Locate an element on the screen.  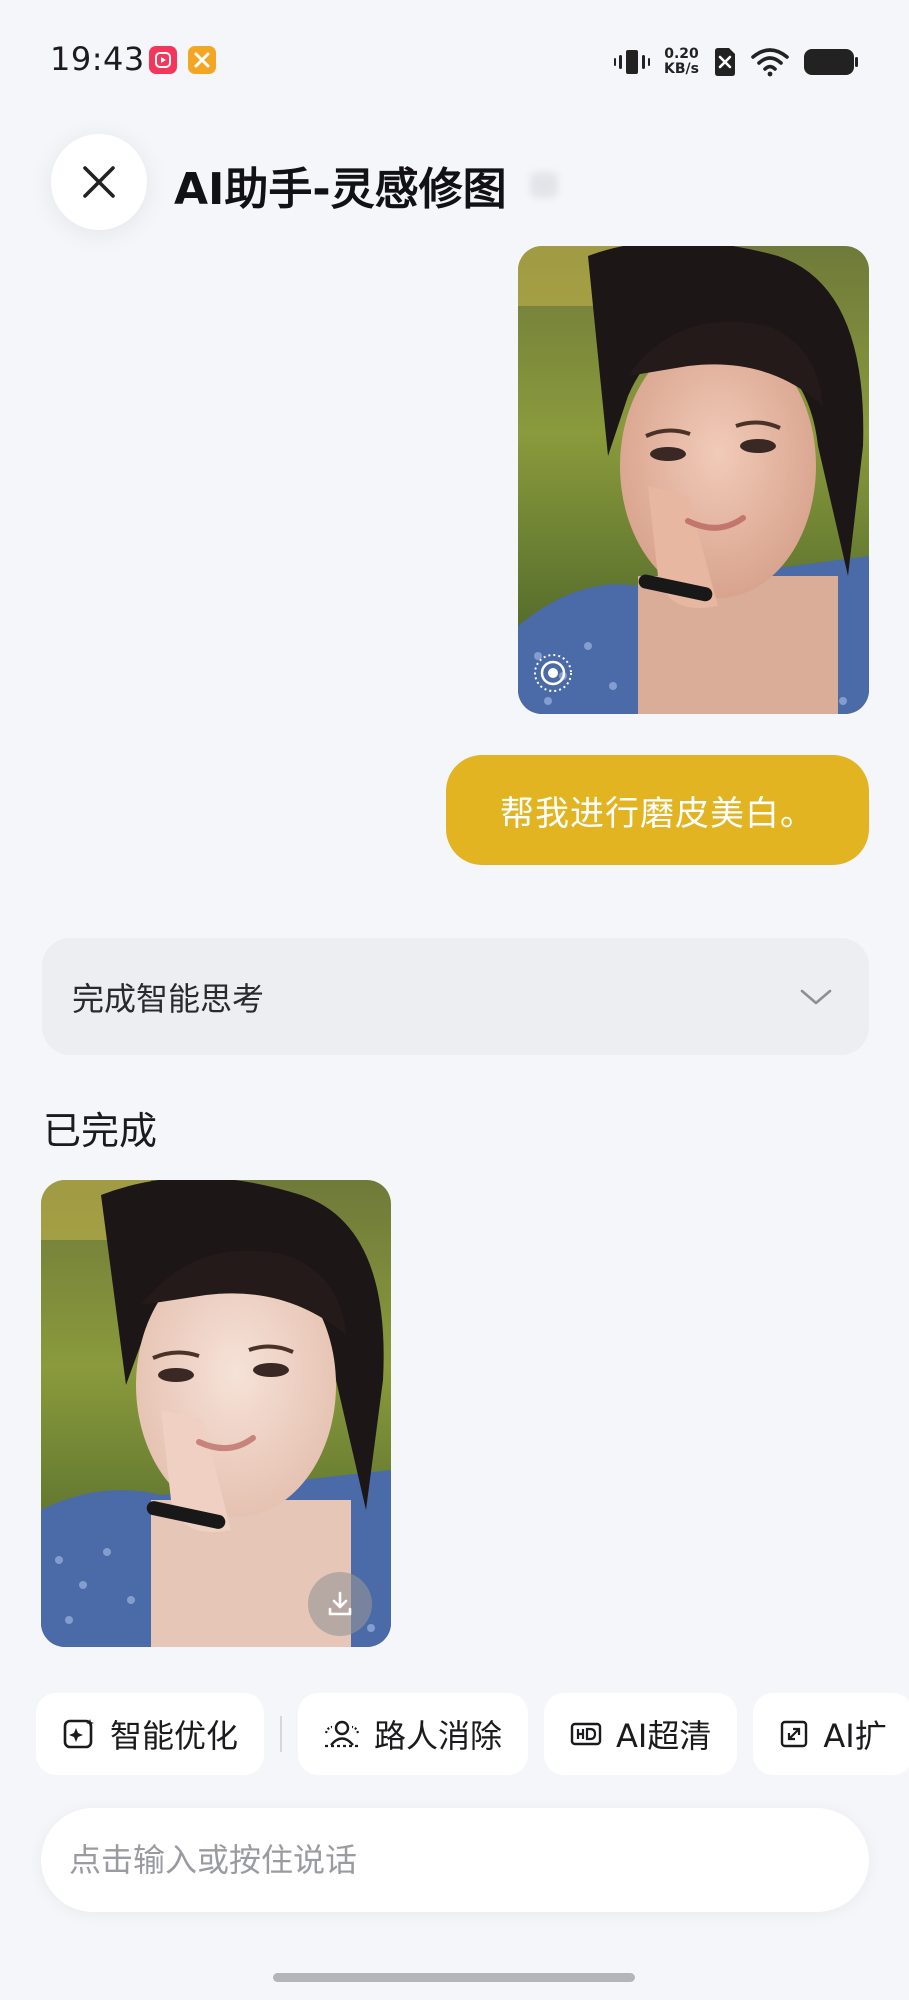
ai-expand-label: AI扩 is located at coordinates (855, 1736).